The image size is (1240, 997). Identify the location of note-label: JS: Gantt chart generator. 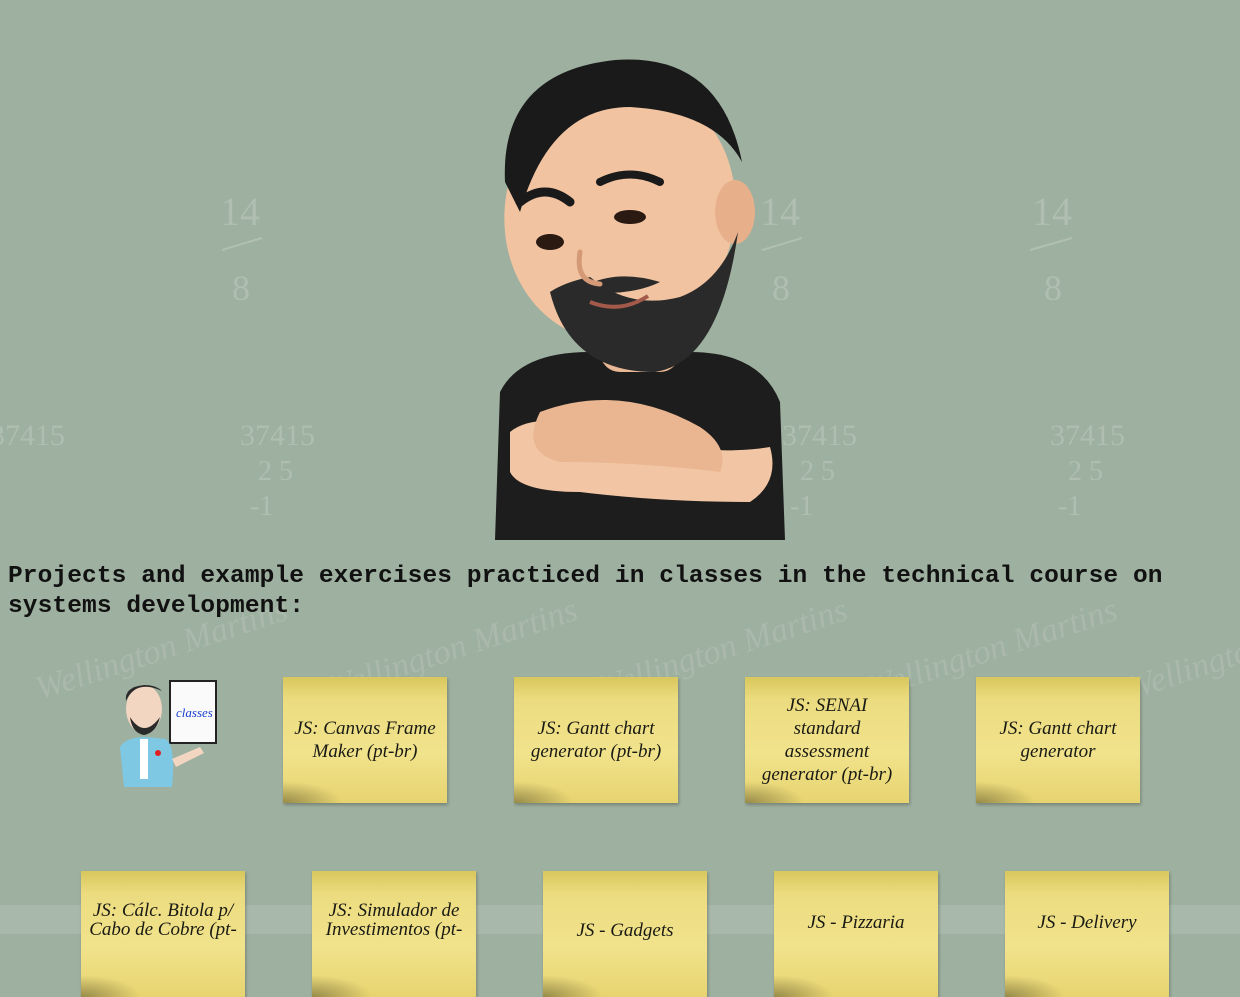
(1058, 740).